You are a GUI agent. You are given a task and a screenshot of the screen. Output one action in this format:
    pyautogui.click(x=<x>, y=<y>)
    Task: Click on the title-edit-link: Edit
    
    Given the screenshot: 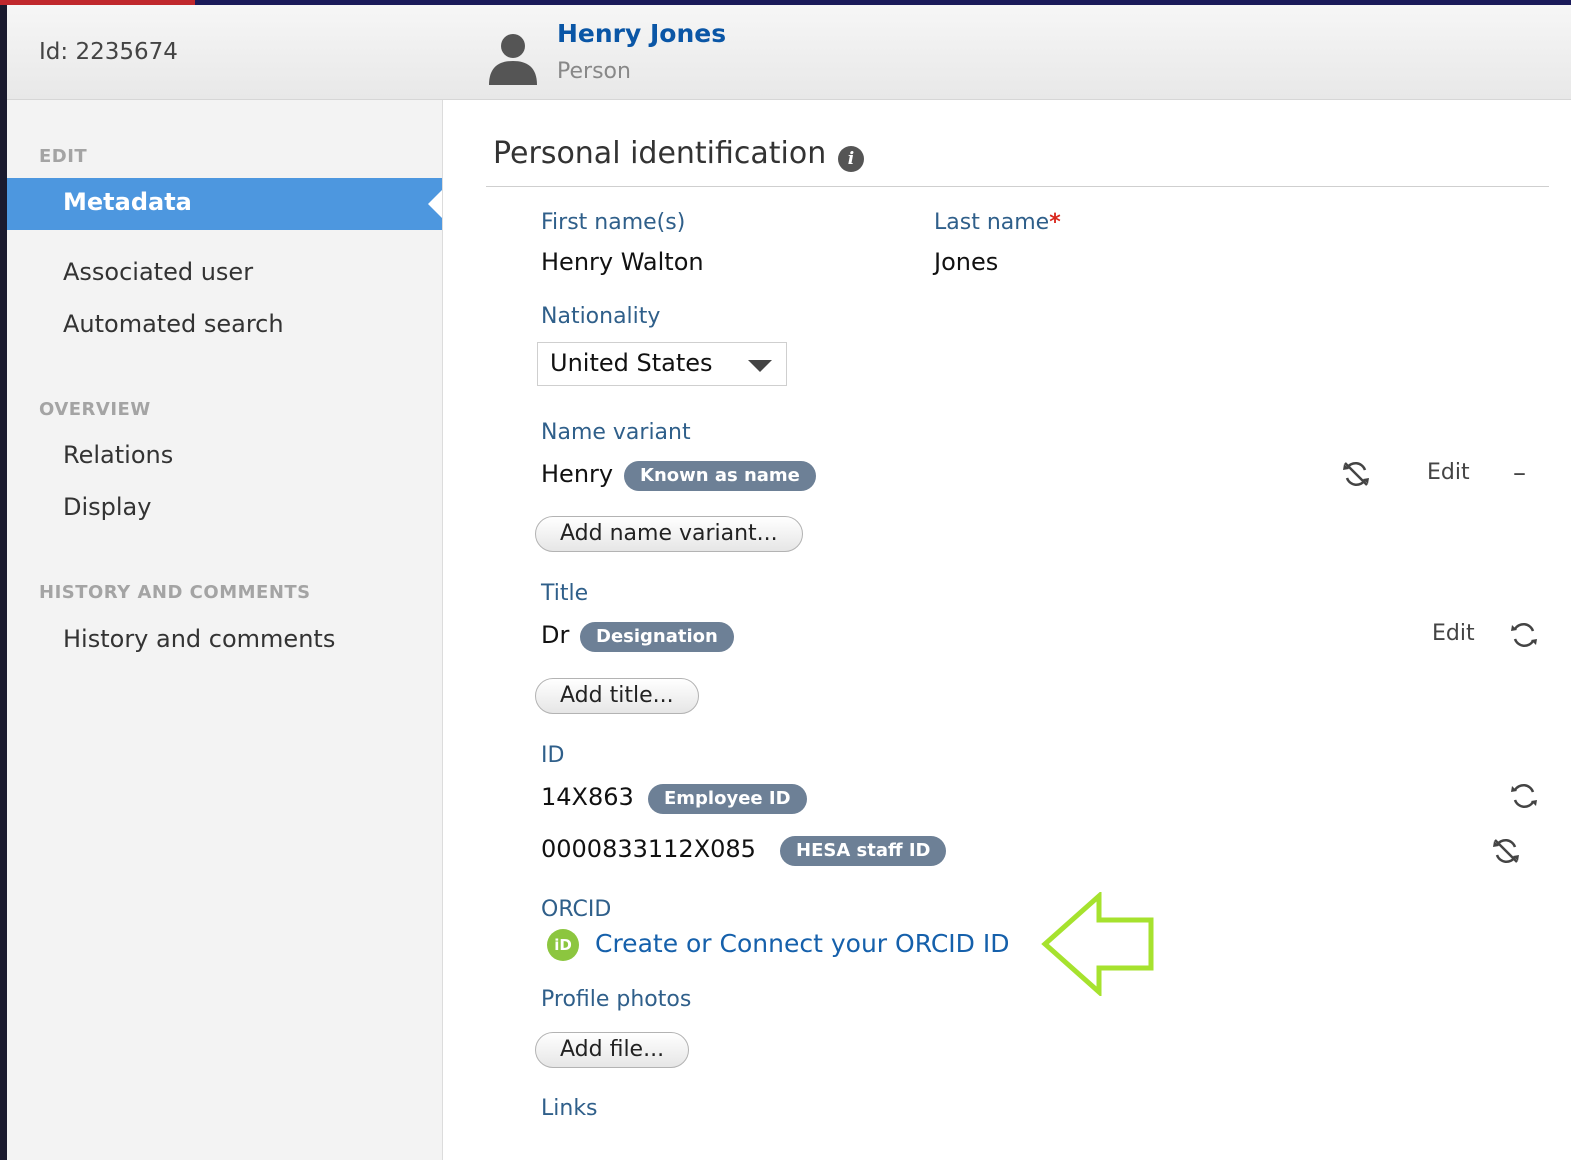 What is the action you would take?
    pyautogui.click(x=1453, y=633)
    